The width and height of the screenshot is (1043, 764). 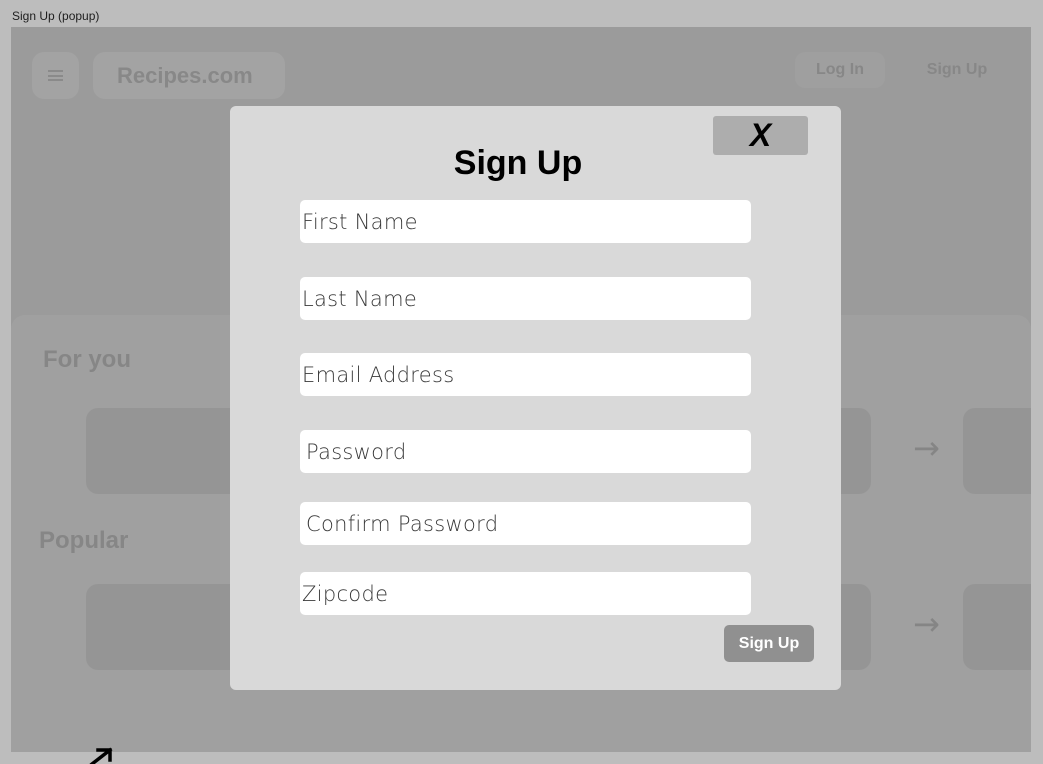 What do you see at coordinates (525, 451) in the screenshot?
I see `password-field` at bounding box center [525, 451].